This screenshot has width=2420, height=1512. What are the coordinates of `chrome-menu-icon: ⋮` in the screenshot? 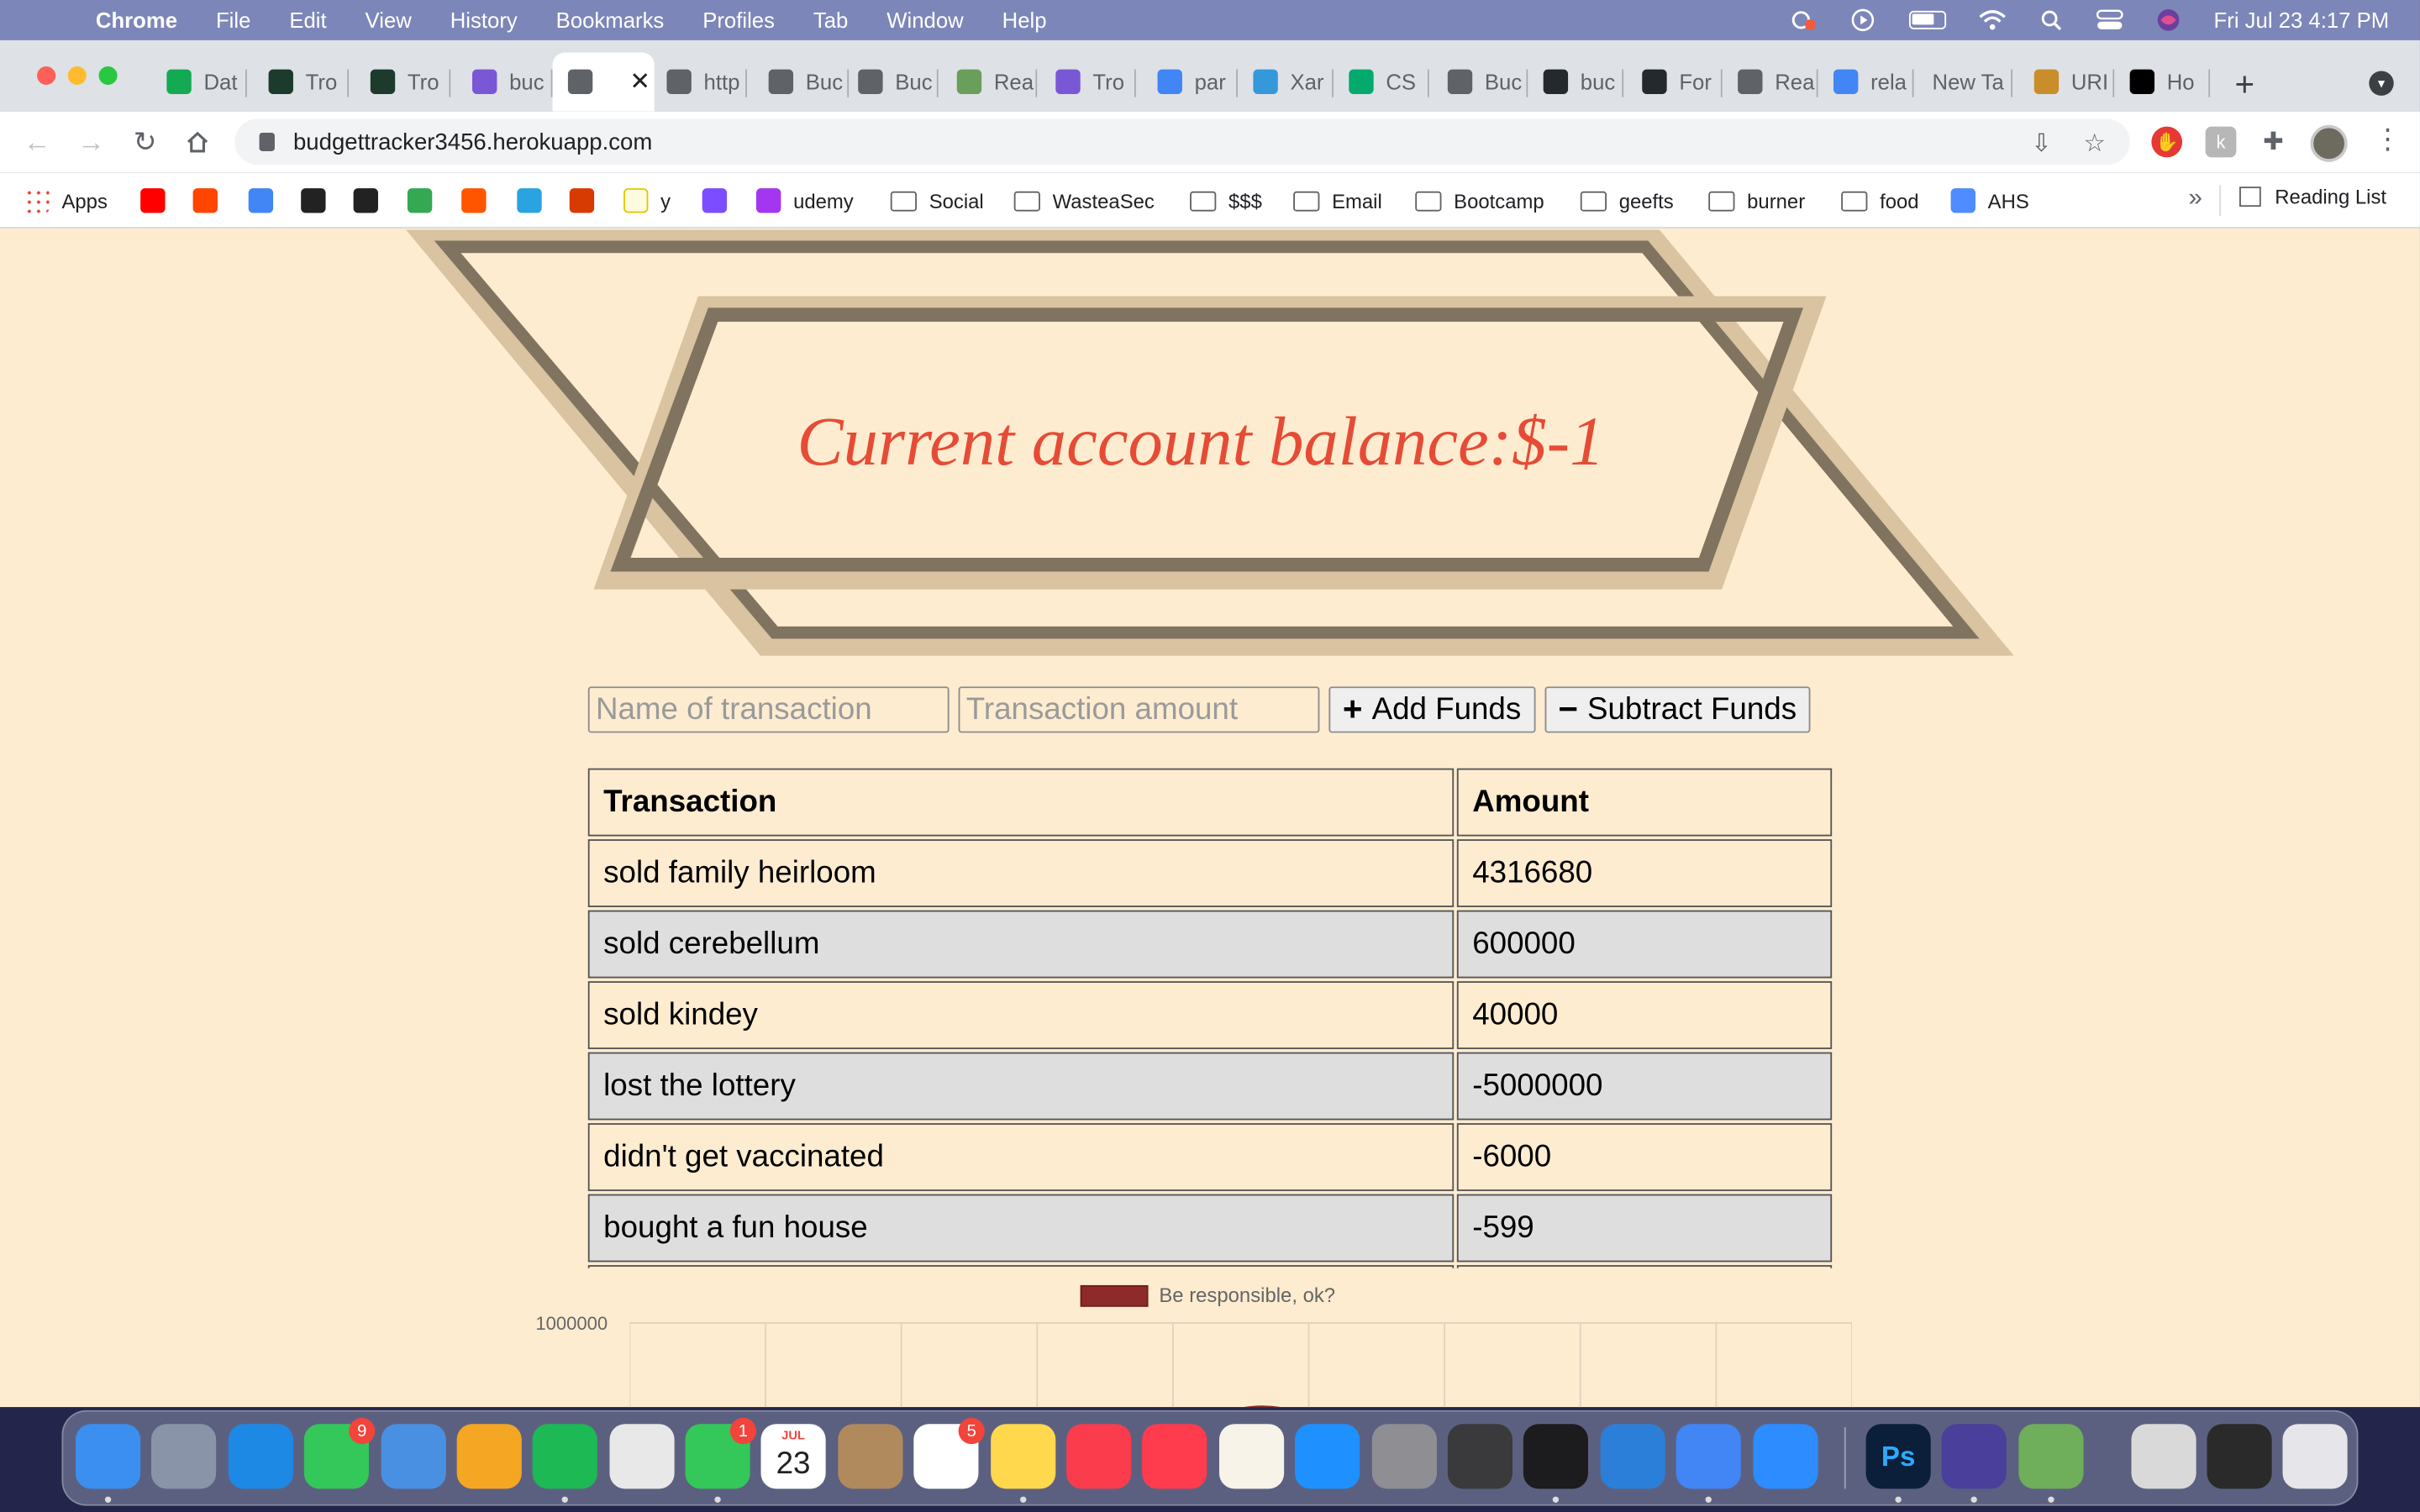 It's located at (2388, 139).